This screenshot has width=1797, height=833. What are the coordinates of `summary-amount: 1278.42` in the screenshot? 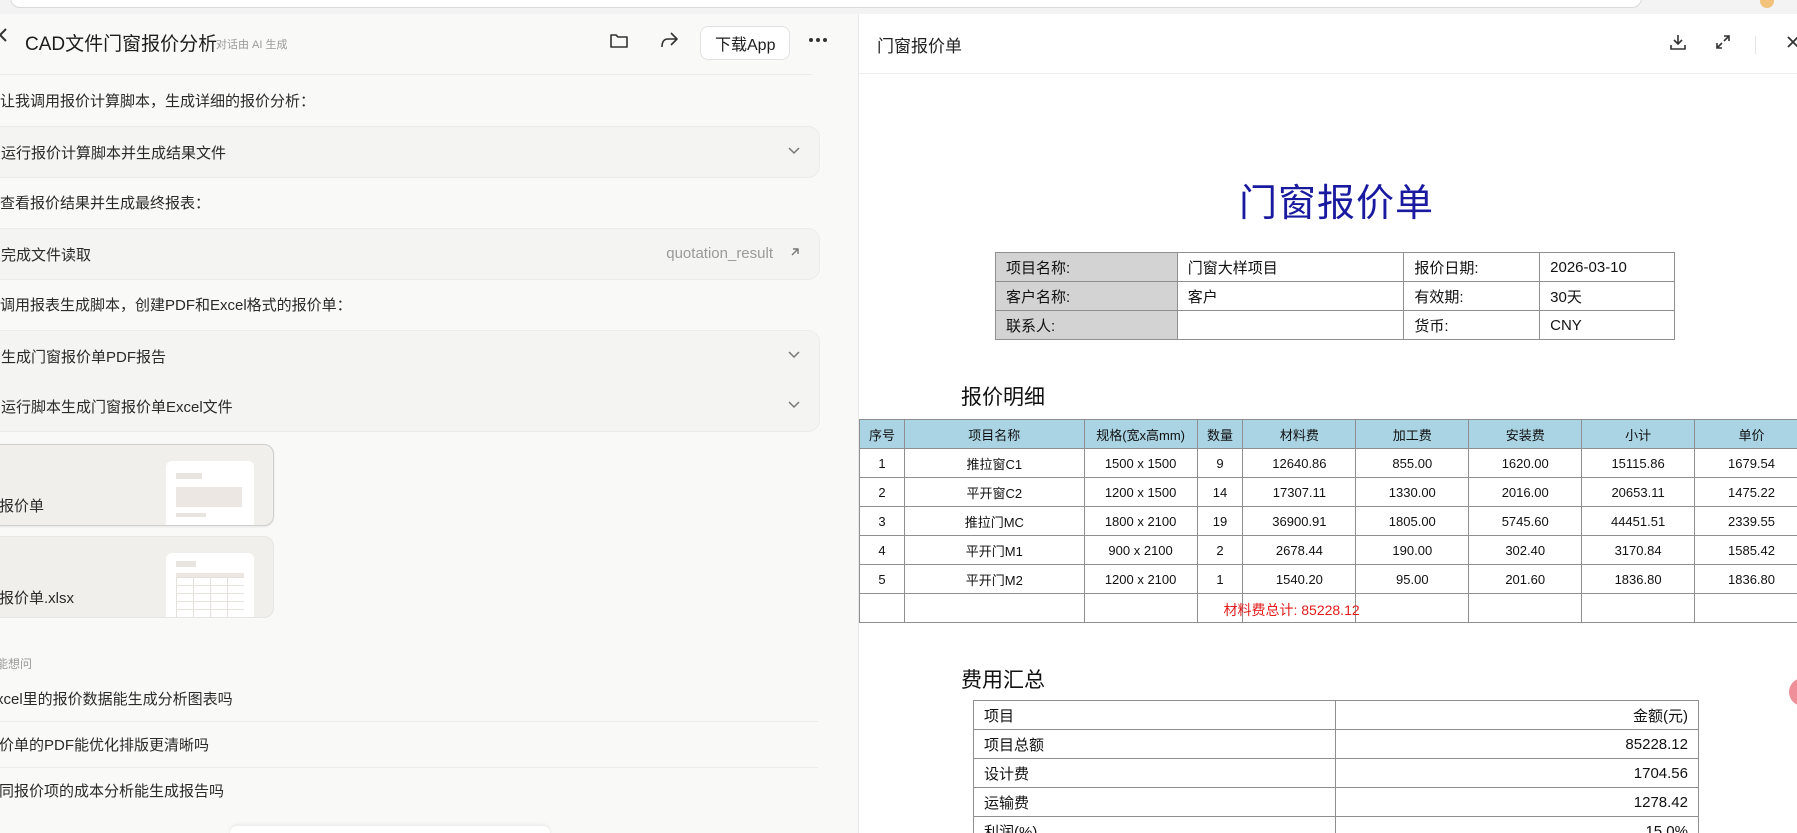 It's located at (1517, 802).